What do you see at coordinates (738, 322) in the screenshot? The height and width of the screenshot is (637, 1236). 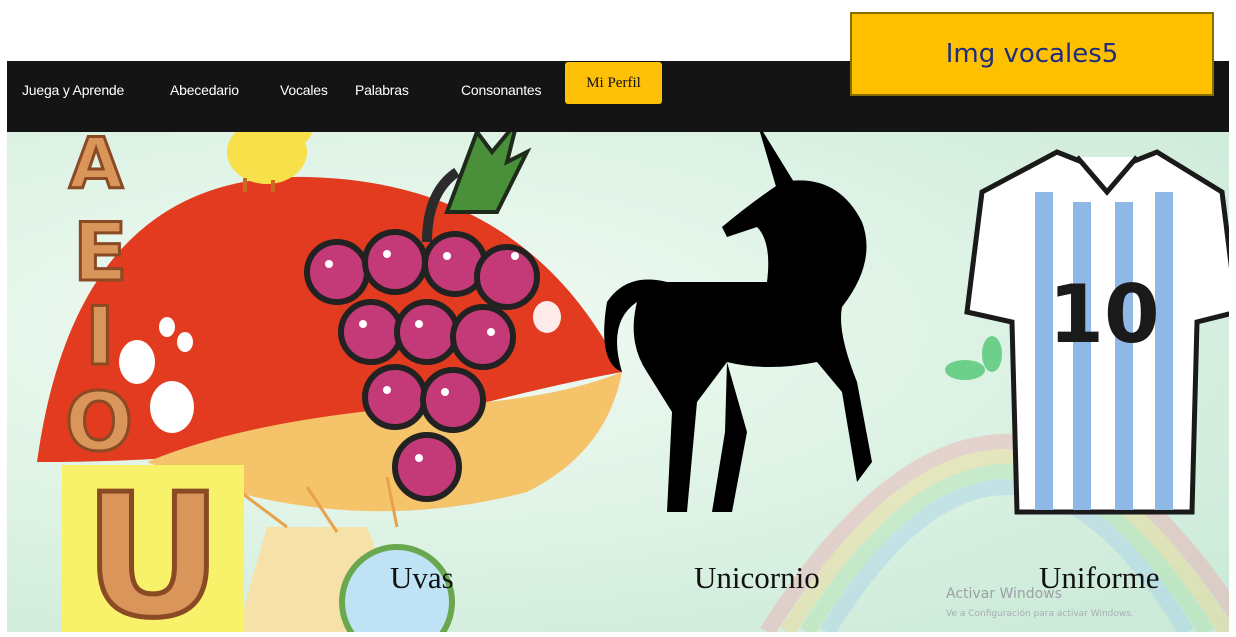 I see `unicorn-icon` at bounding box center [738, 322].